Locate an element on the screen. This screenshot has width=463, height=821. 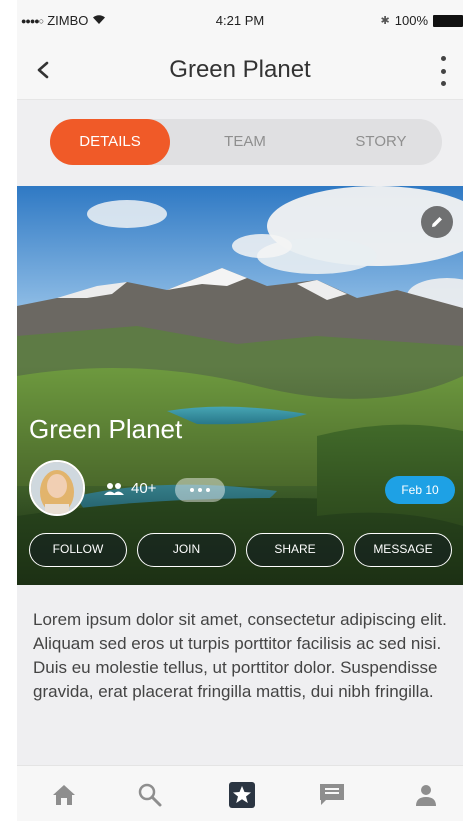
share-button: SHARE is located at coordinates (295, 550).